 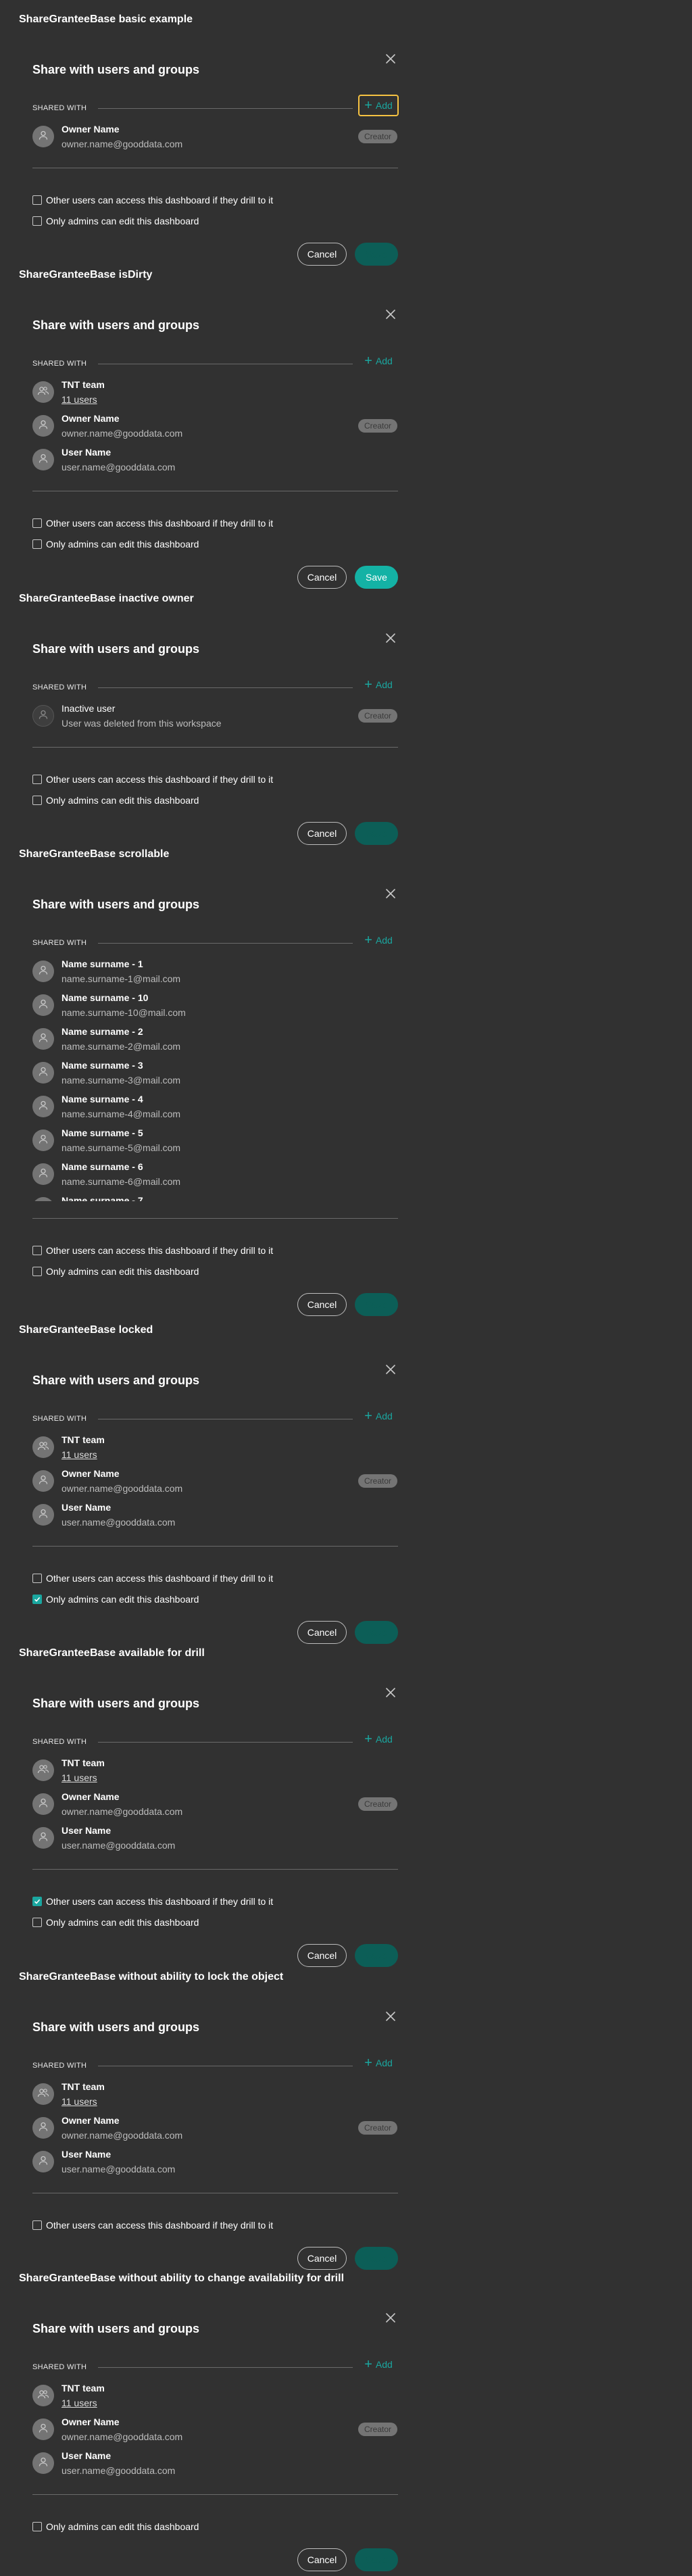 I want to click on group-avatar, so click(x=43, y=392).